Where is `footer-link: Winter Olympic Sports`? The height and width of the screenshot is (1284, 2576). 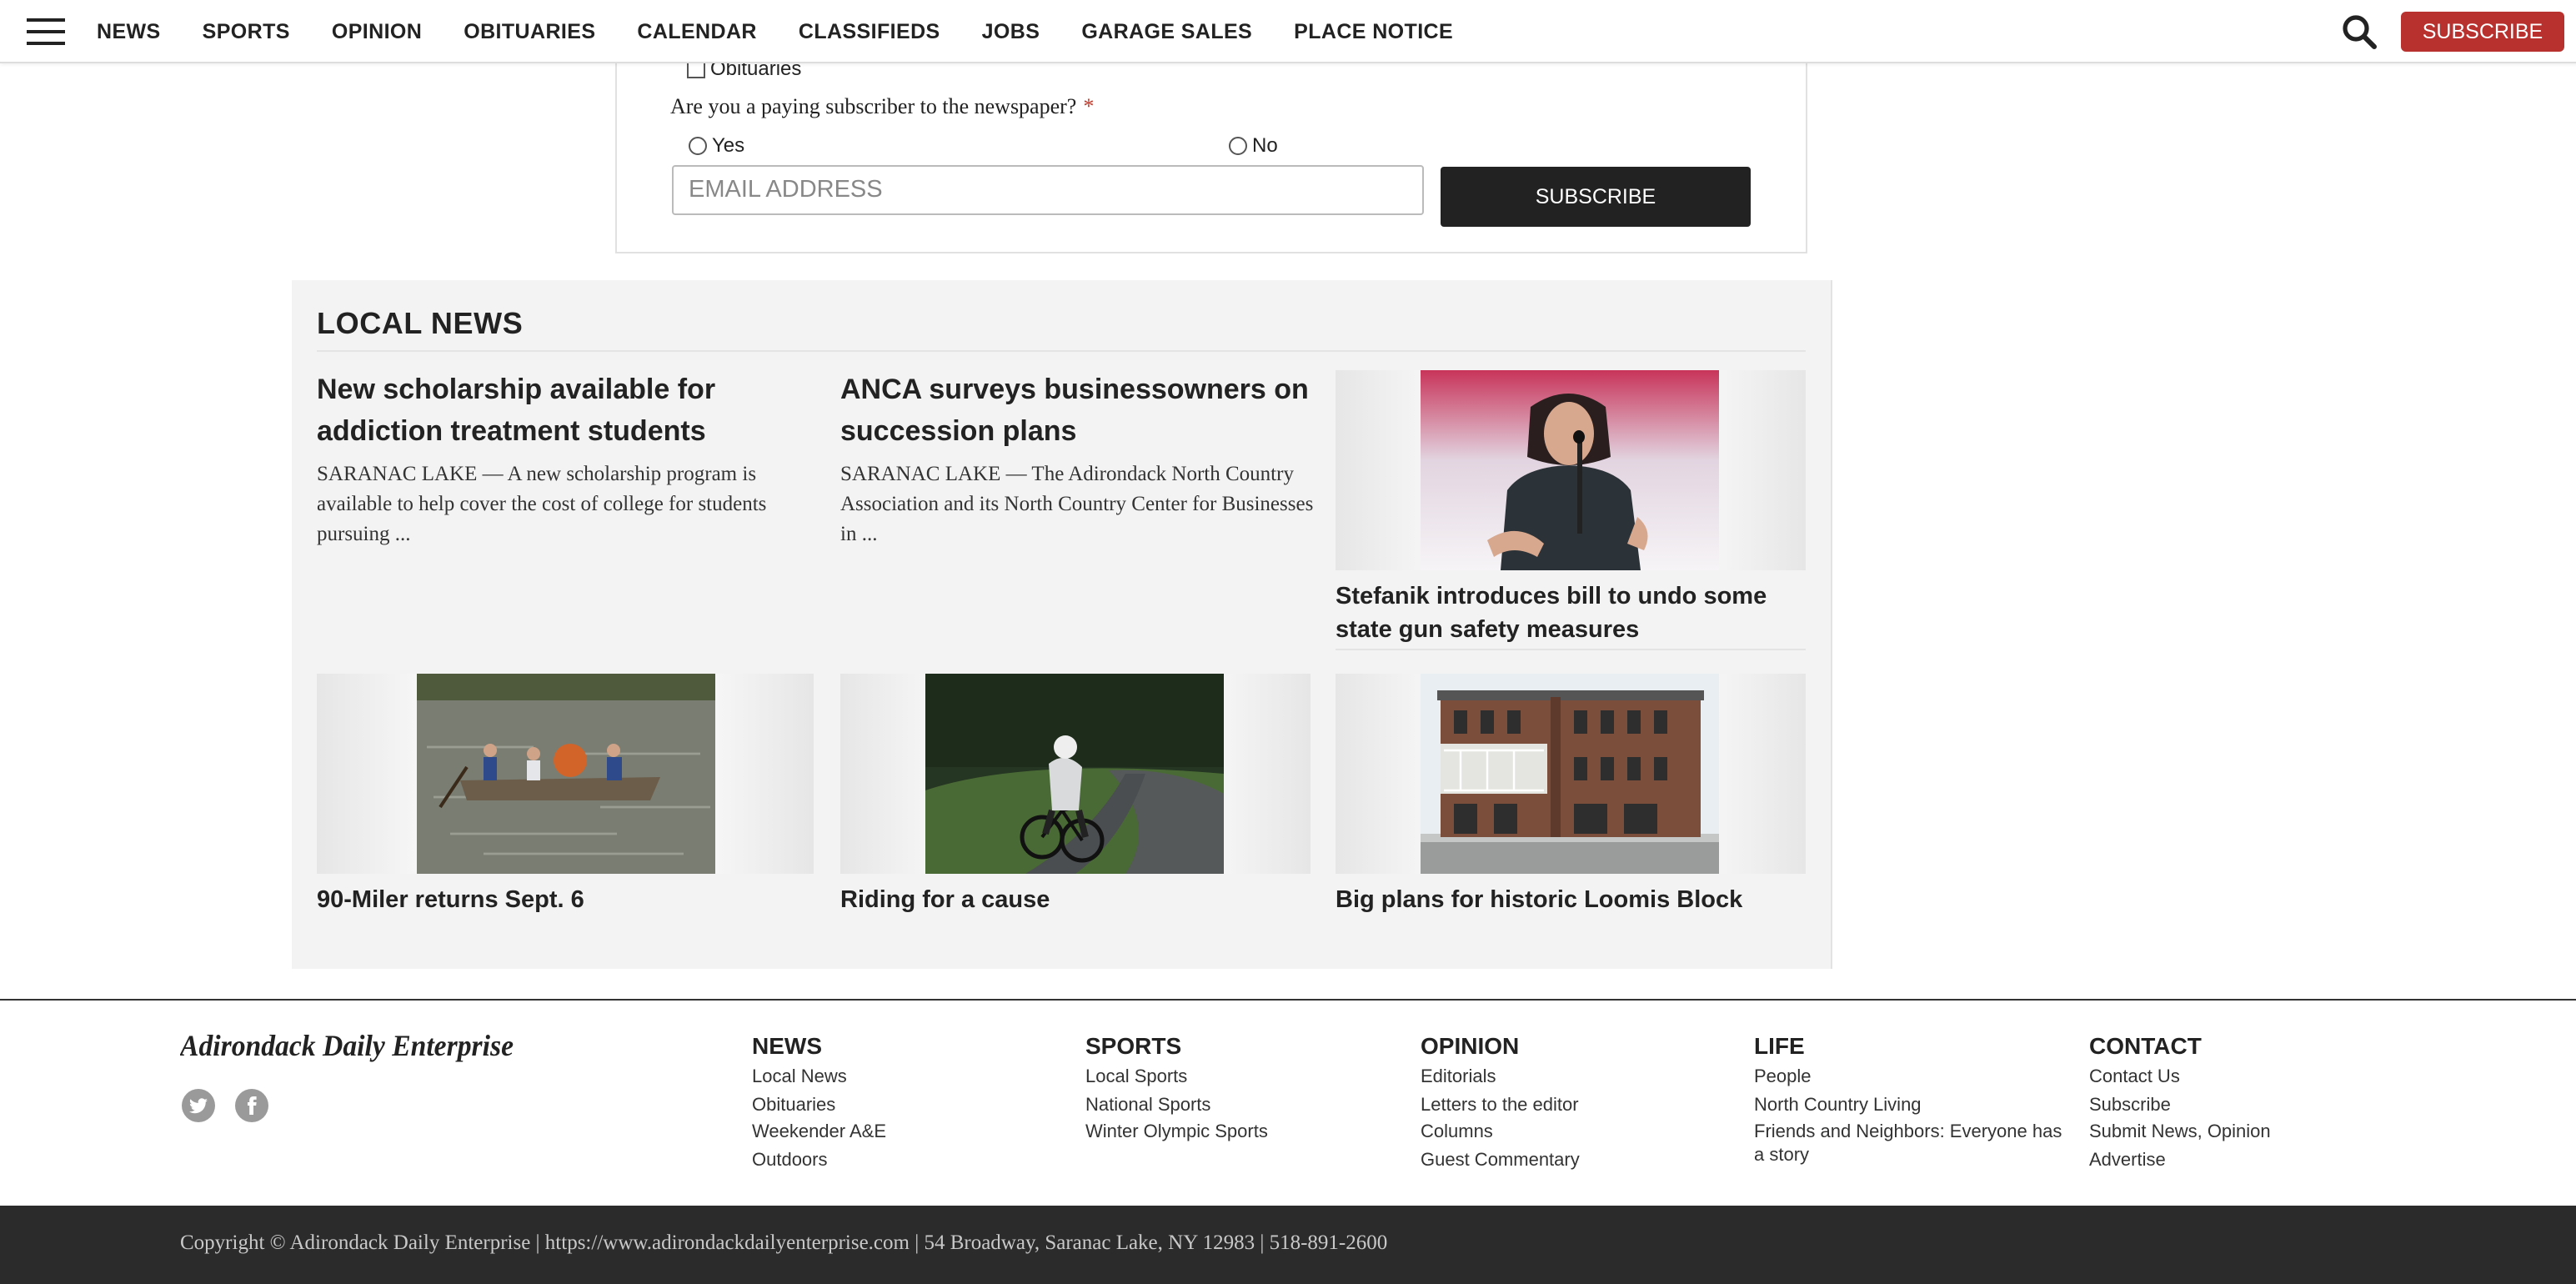
footer-link: Winter Olympic Sports is located at coordinates (1235, 1132).